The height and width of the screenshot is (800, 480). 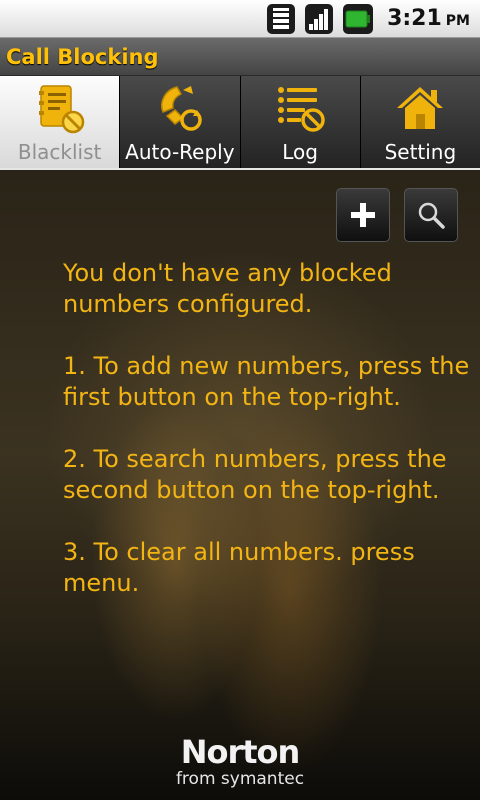 What do you see at coordinates (420, 152) in the screenshot?
I see `tab-label: Setting` at bounding box center [420, 152].